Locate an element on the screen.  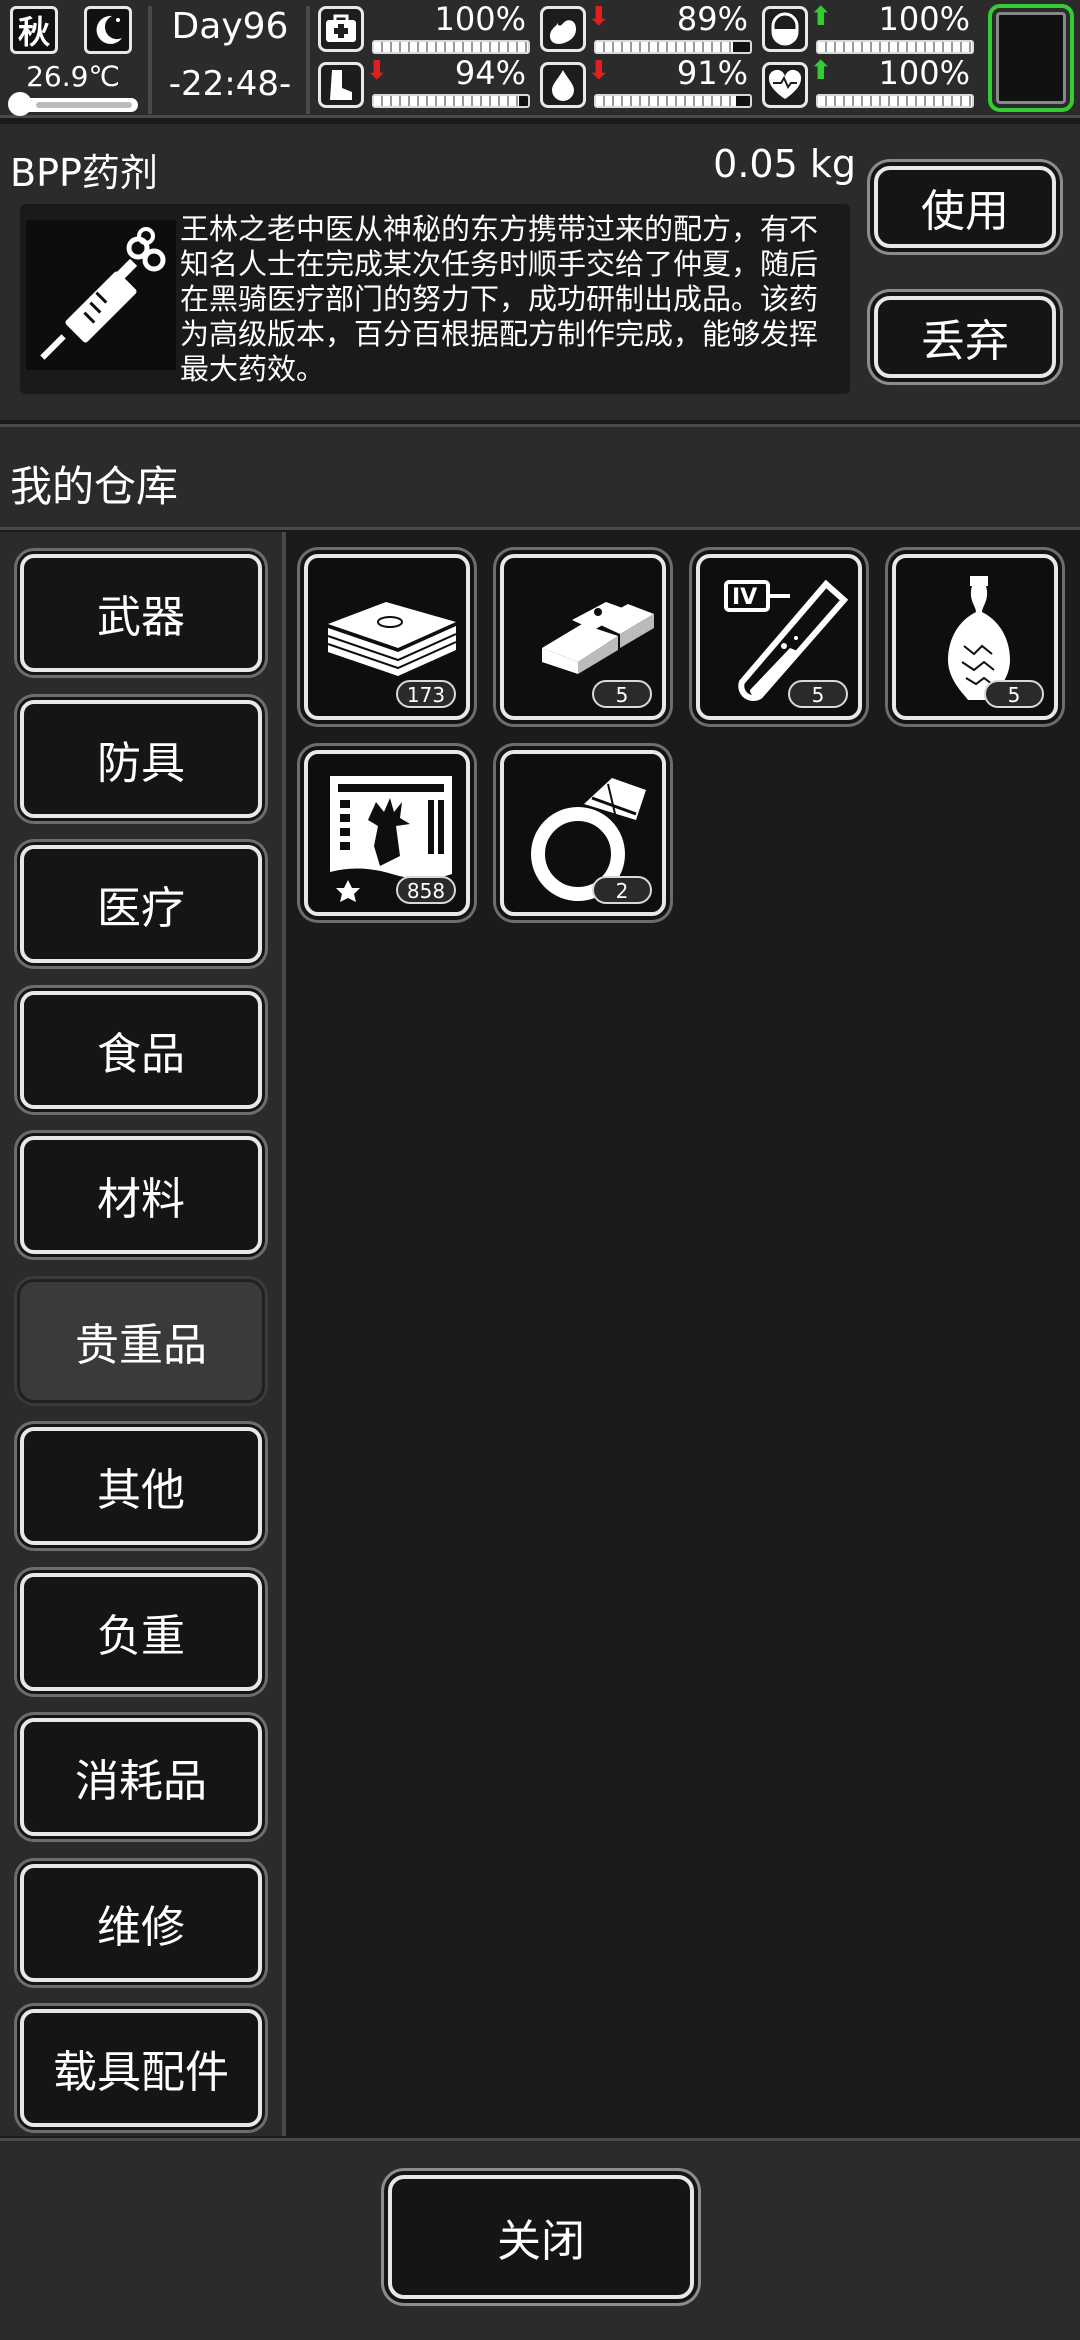
thirst-value: 91% is located at coordinates (712, 73).